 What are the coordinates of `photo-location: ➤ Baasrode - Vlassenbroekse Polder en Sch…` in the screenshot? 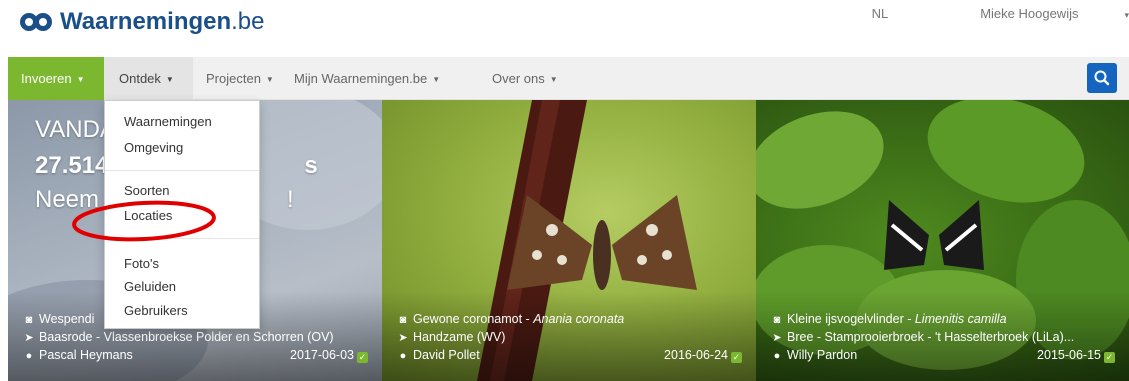 It's located at (196, 338).